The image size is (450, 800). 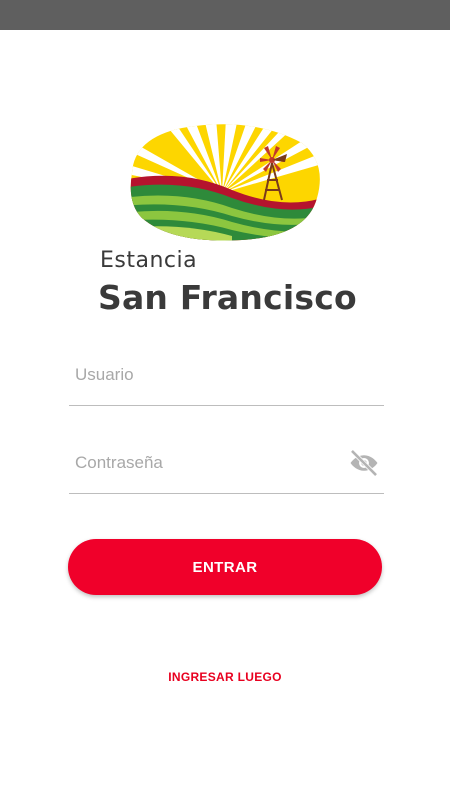 What do you see at coordinates (225, 182) in the screenshot?
I see `windmill-logo-icon` at bounding box center [225, 182].